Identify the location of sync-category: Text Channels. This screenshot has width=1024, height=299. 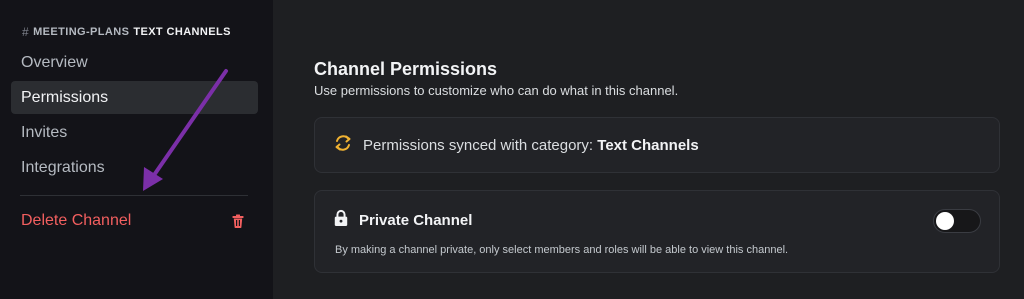
(648, 145).